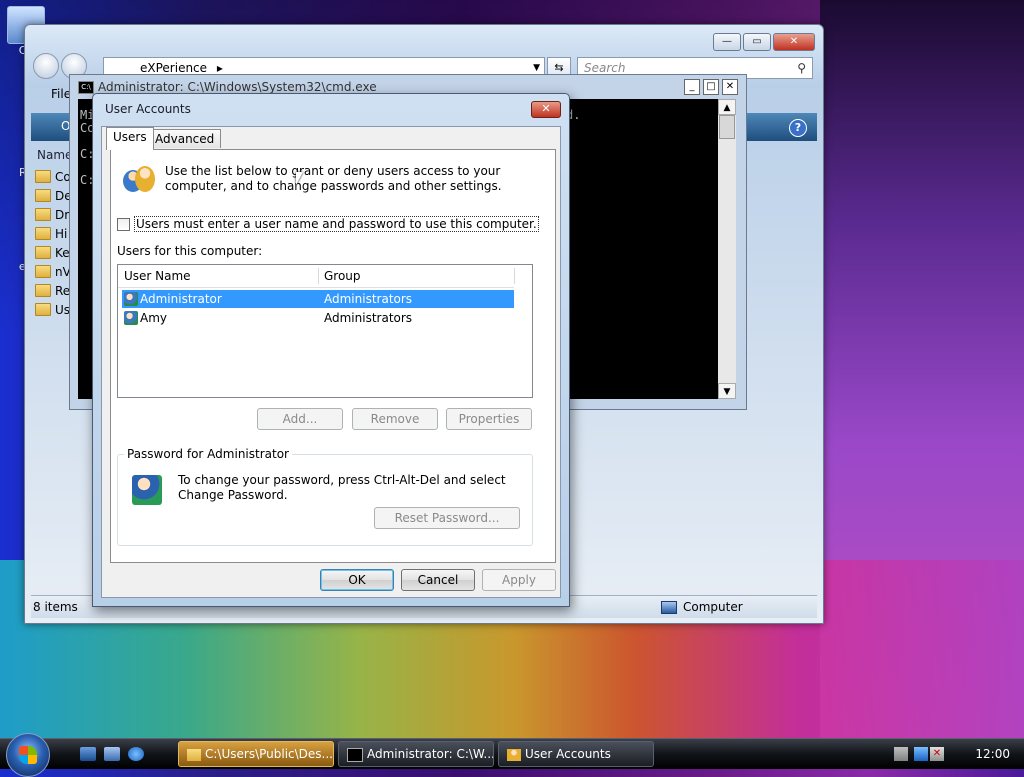  Describe the element at coordinates (55, 607) in the screenshot. I see `status-item-count: 8 items` at that location.